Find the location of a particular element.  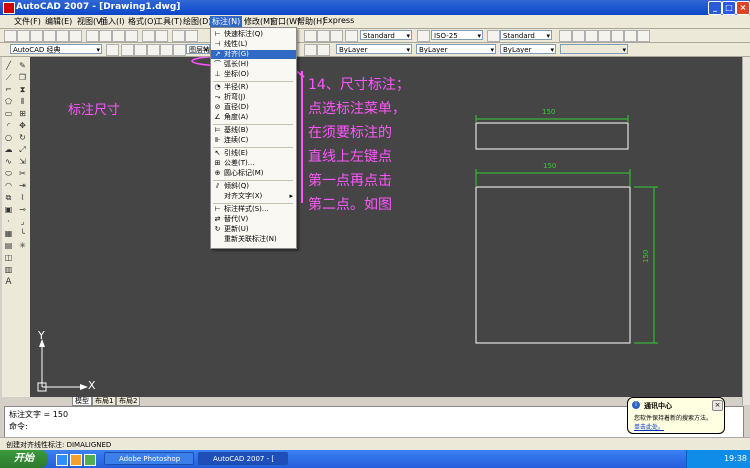

save-icon is located at coordinates (36, 36).